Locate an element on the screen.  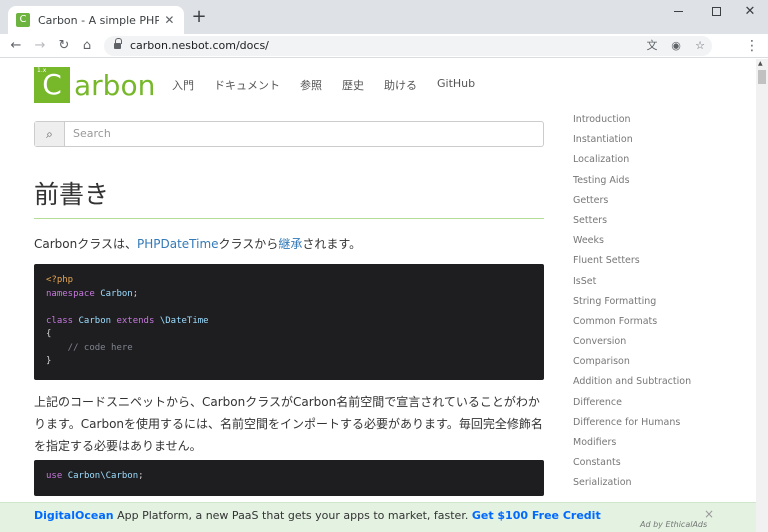
maximize-icon is located at coordinates (716, 11).